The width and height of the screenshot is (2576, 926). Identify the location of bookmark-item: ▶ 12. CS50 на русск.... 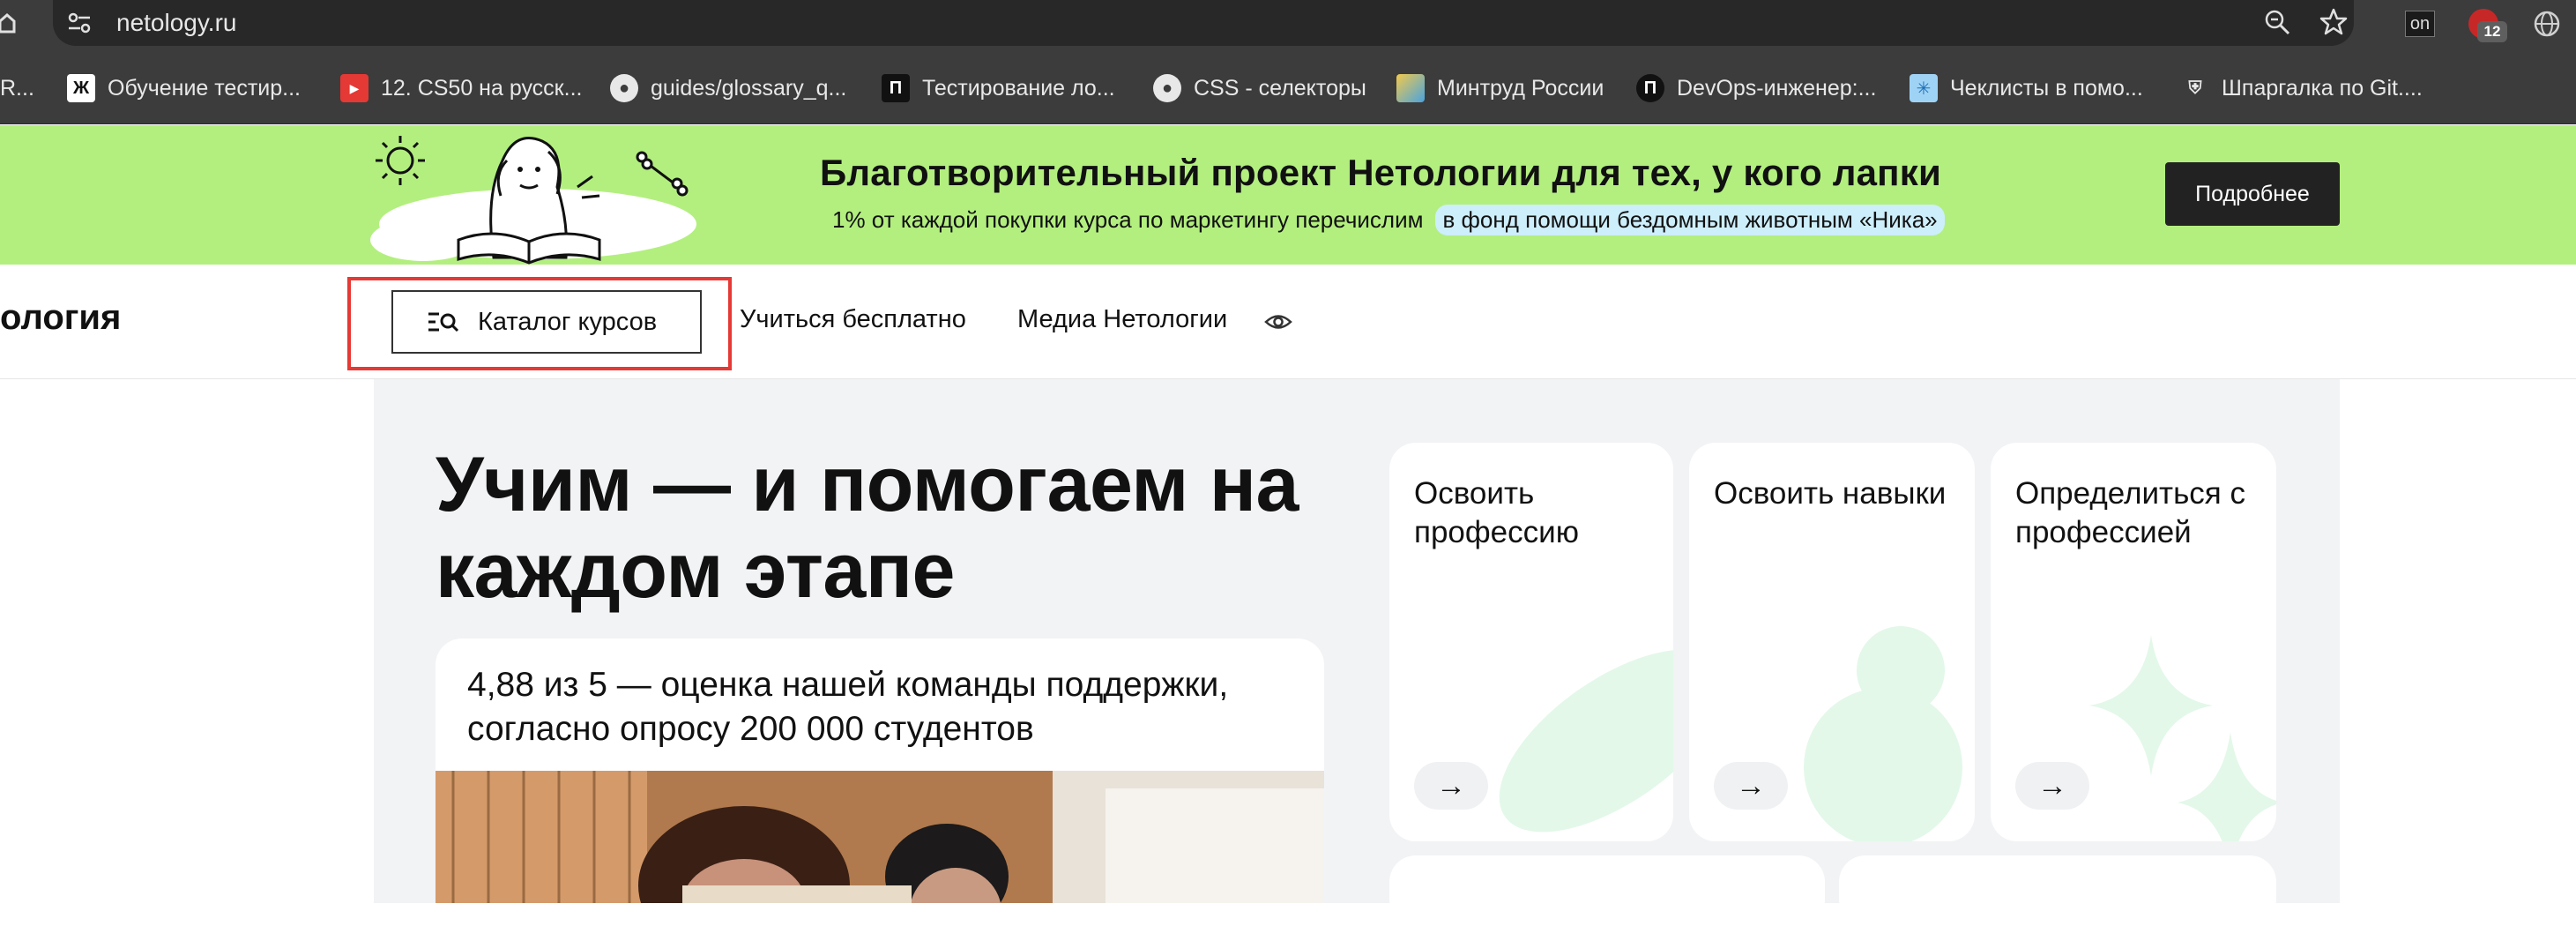
(461, 88).